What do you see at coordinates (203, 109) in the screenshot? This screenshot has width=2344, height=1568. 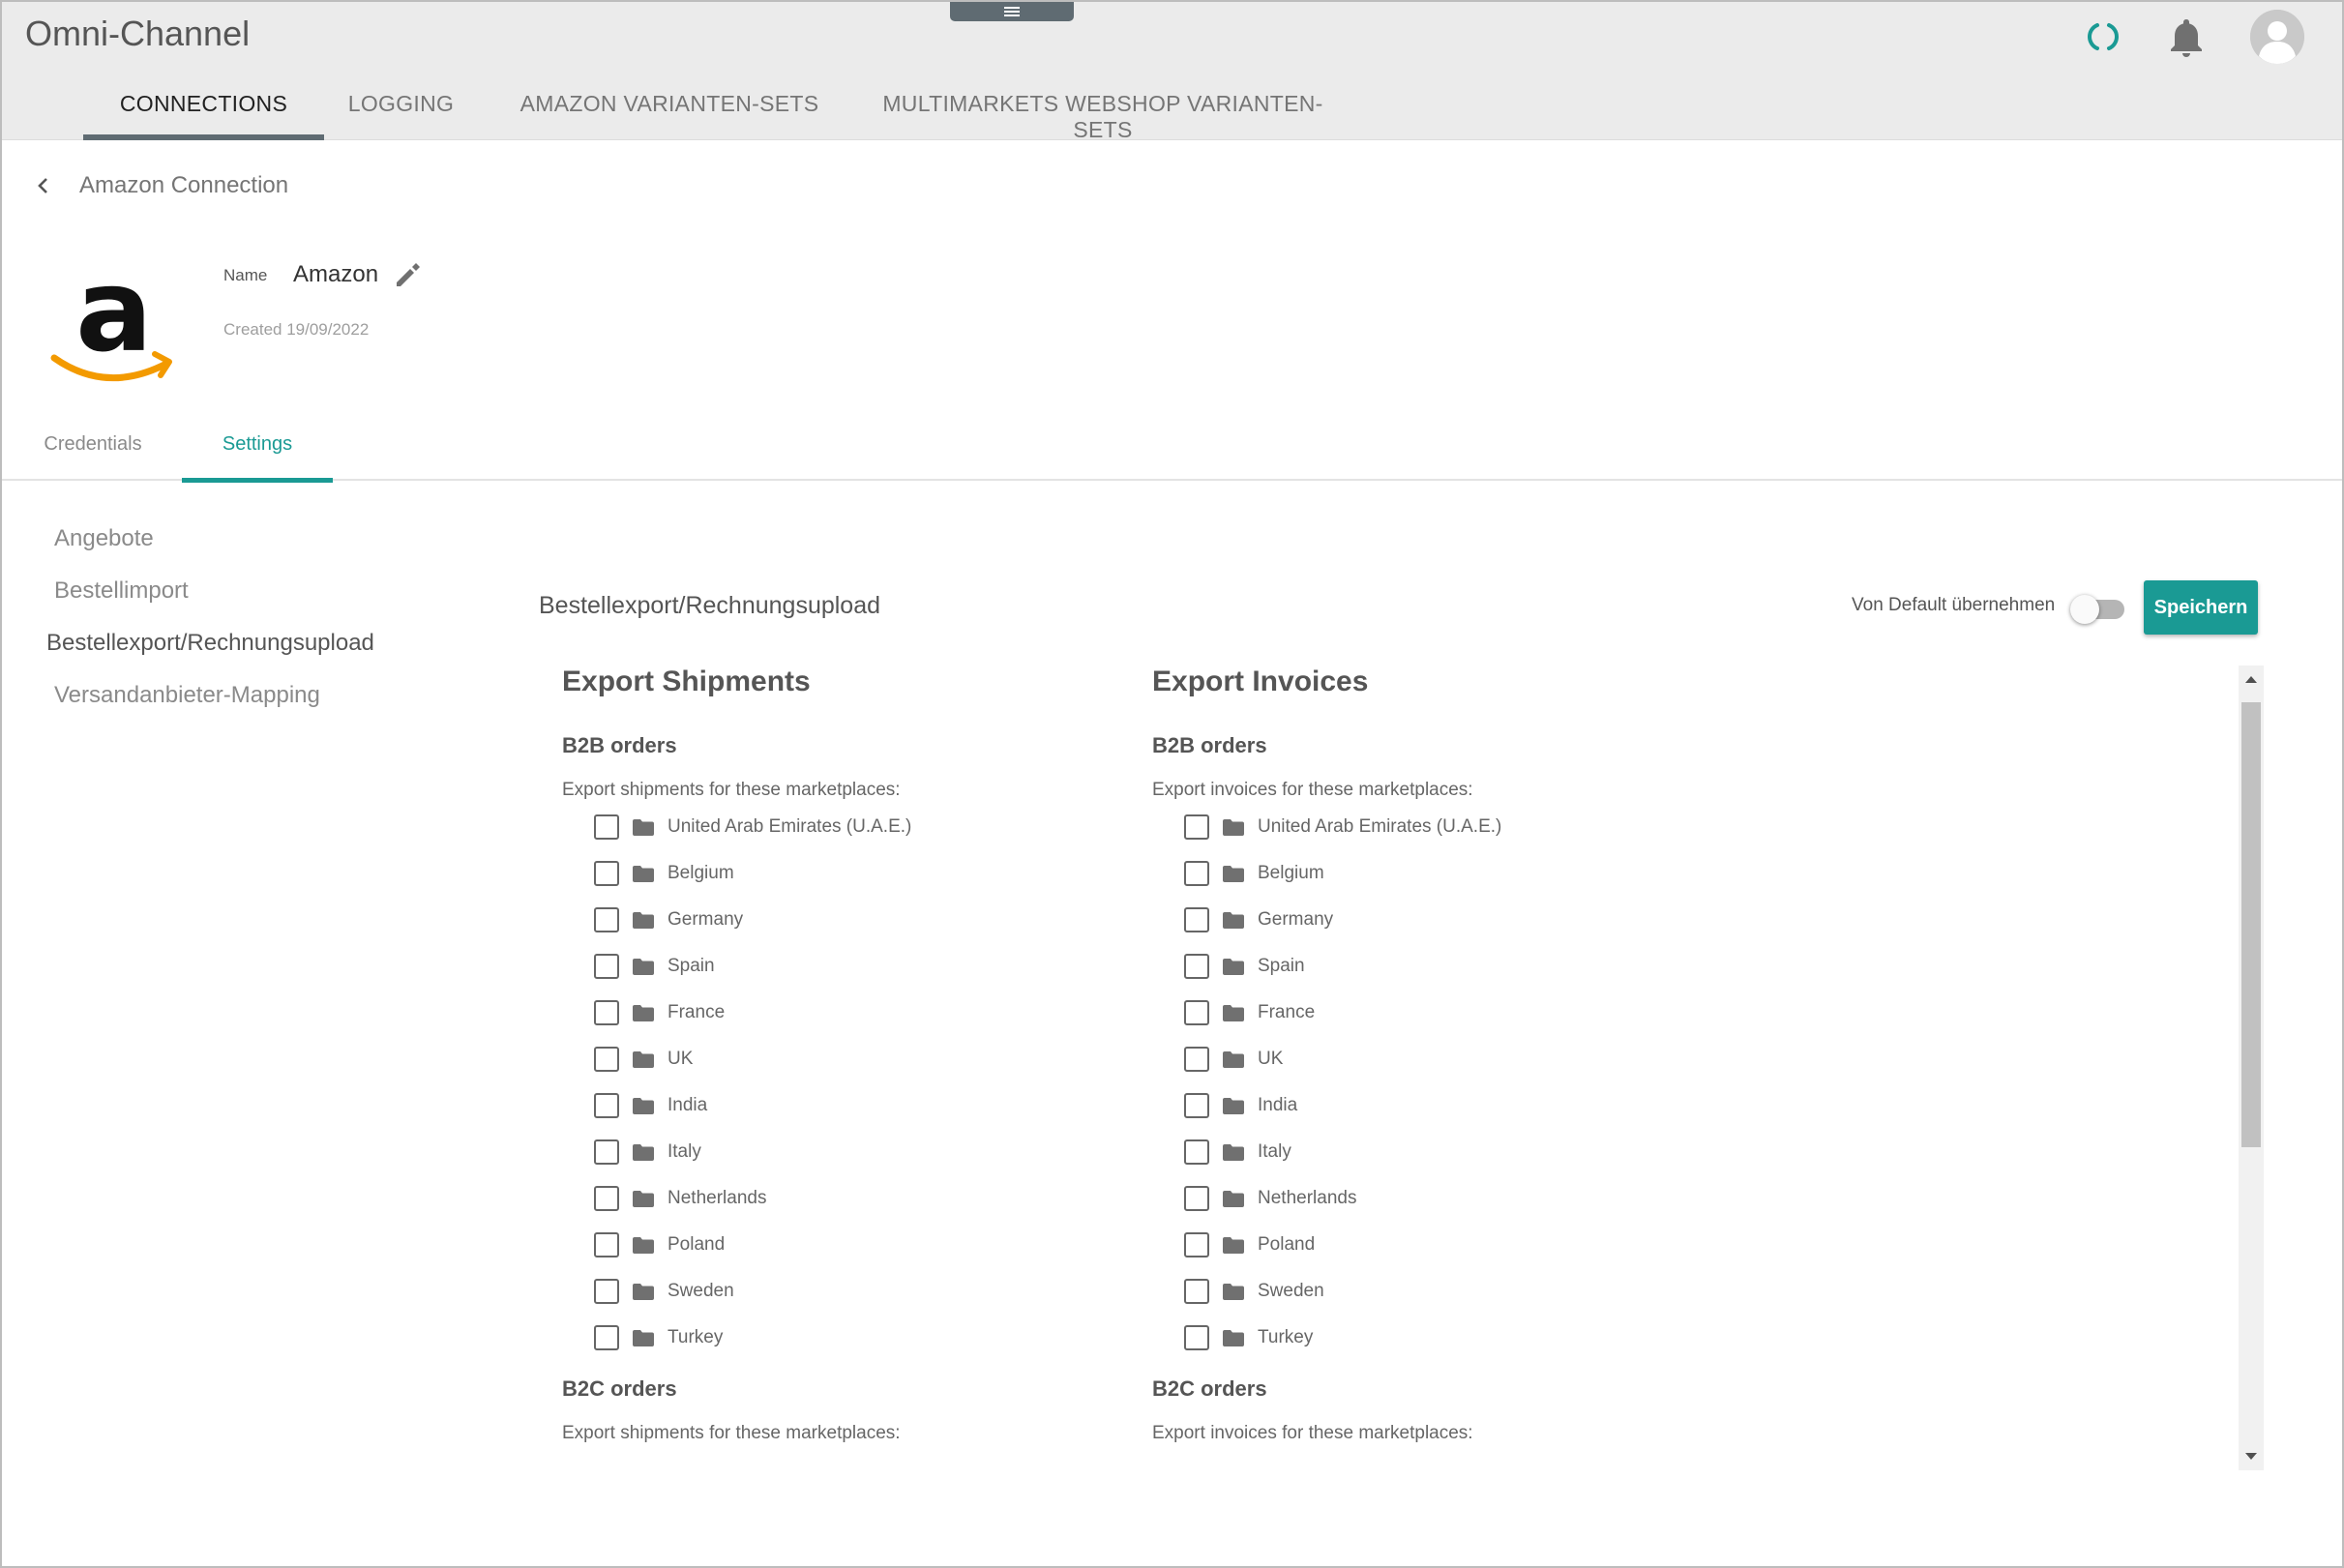 I see `tab-connections: CONNECTIONS` at bounding box center [203, 109].